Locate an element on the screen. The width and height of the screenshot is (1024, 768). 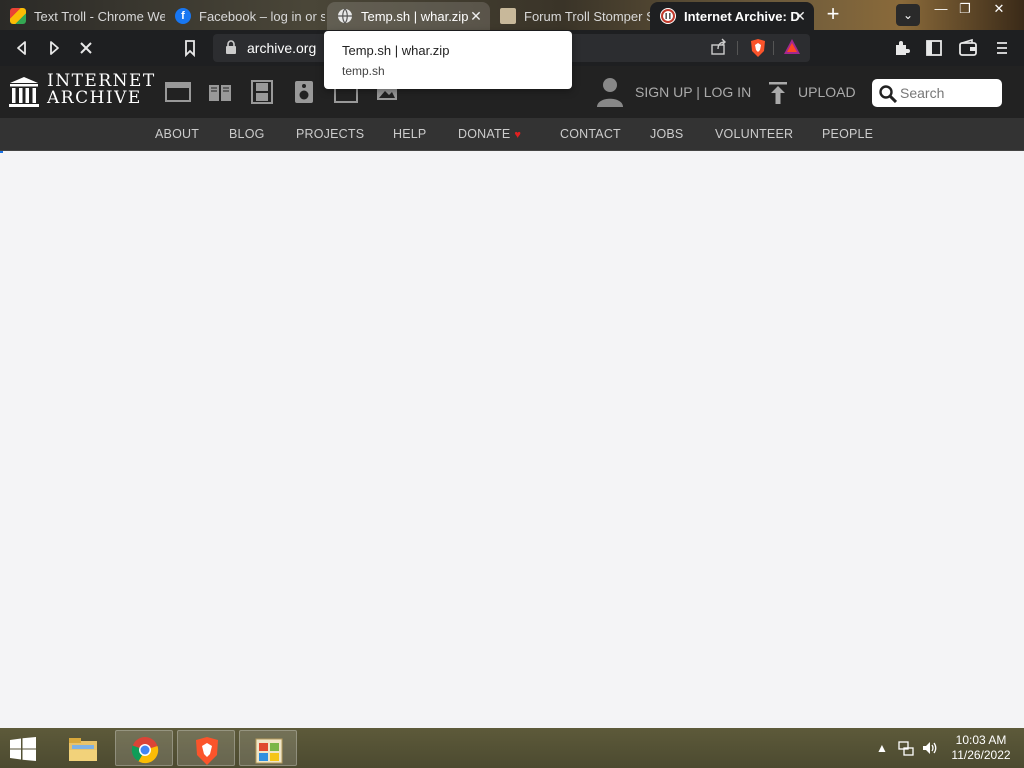
internet-archive-logo-icon is located at coordinates (24, 92).